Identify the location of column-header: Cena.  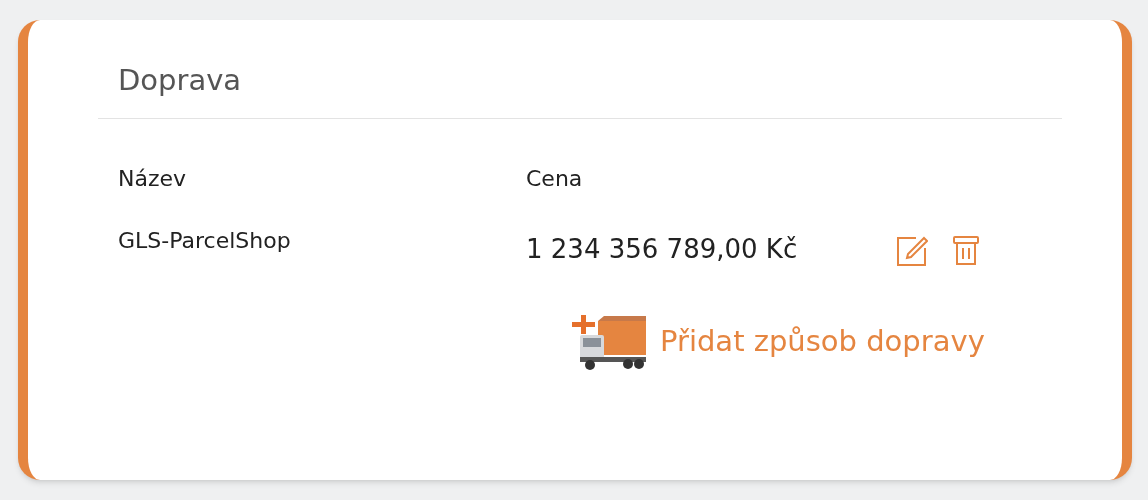
(554, 178).